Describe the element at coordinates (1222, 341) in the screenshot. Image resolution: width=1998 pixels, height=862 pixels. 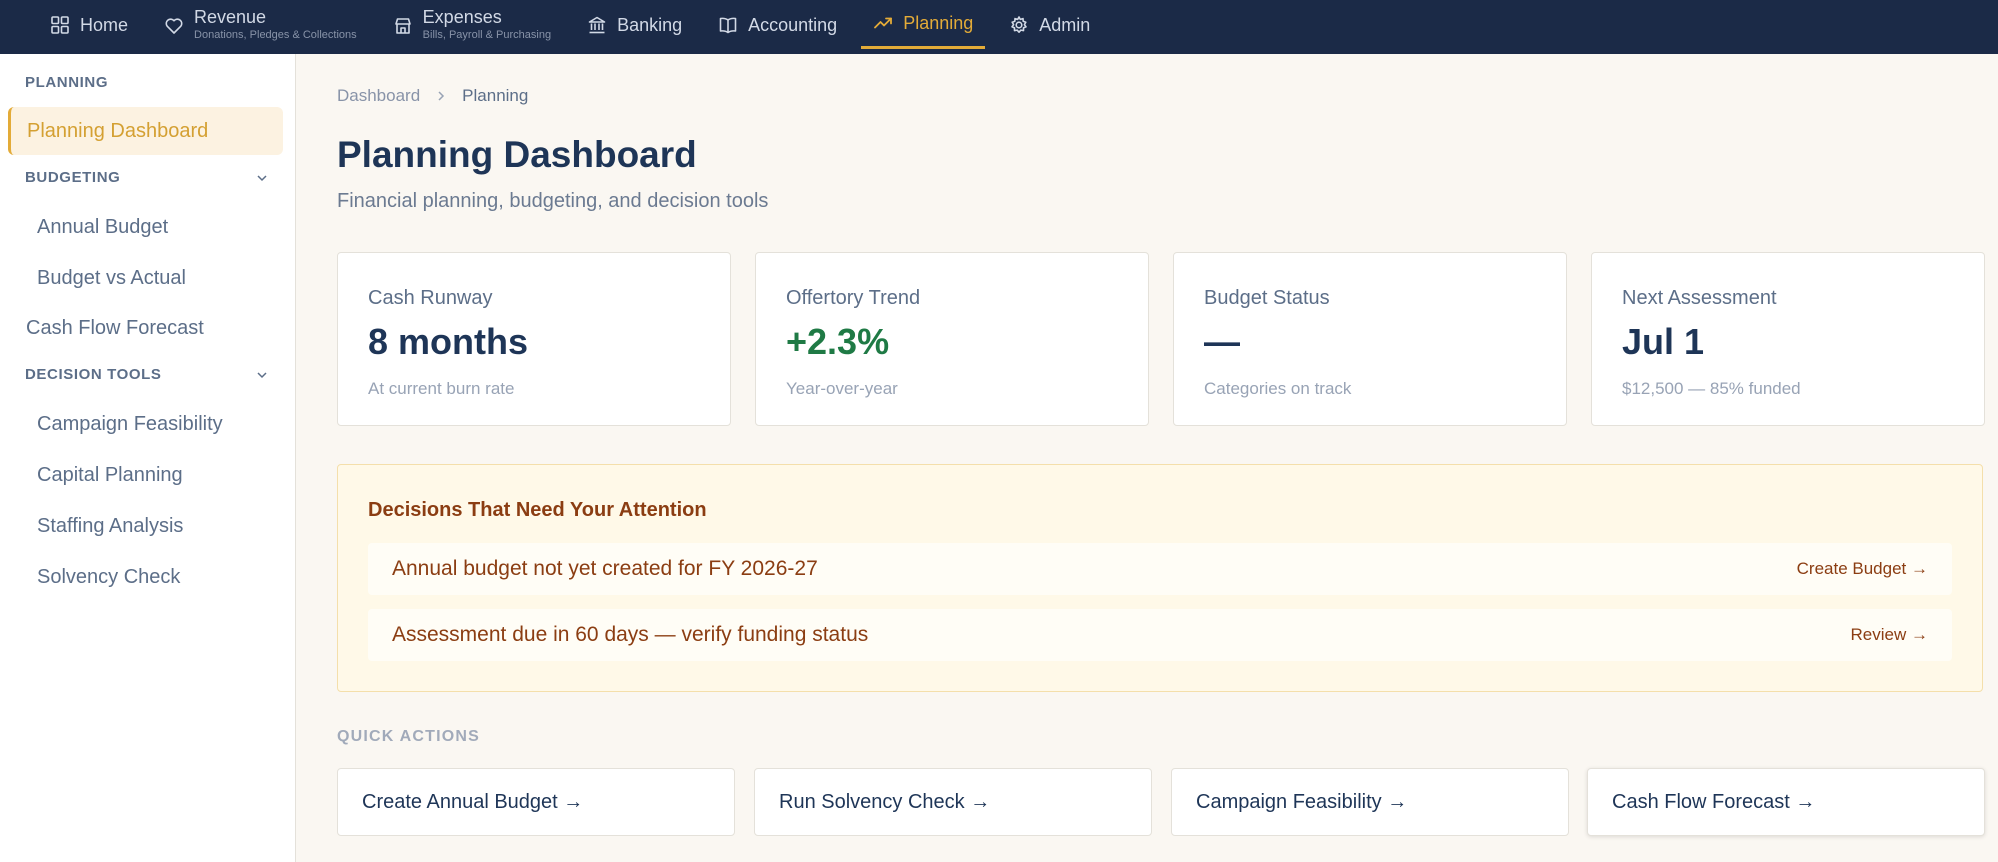
I see `metric-value: —` at that location.